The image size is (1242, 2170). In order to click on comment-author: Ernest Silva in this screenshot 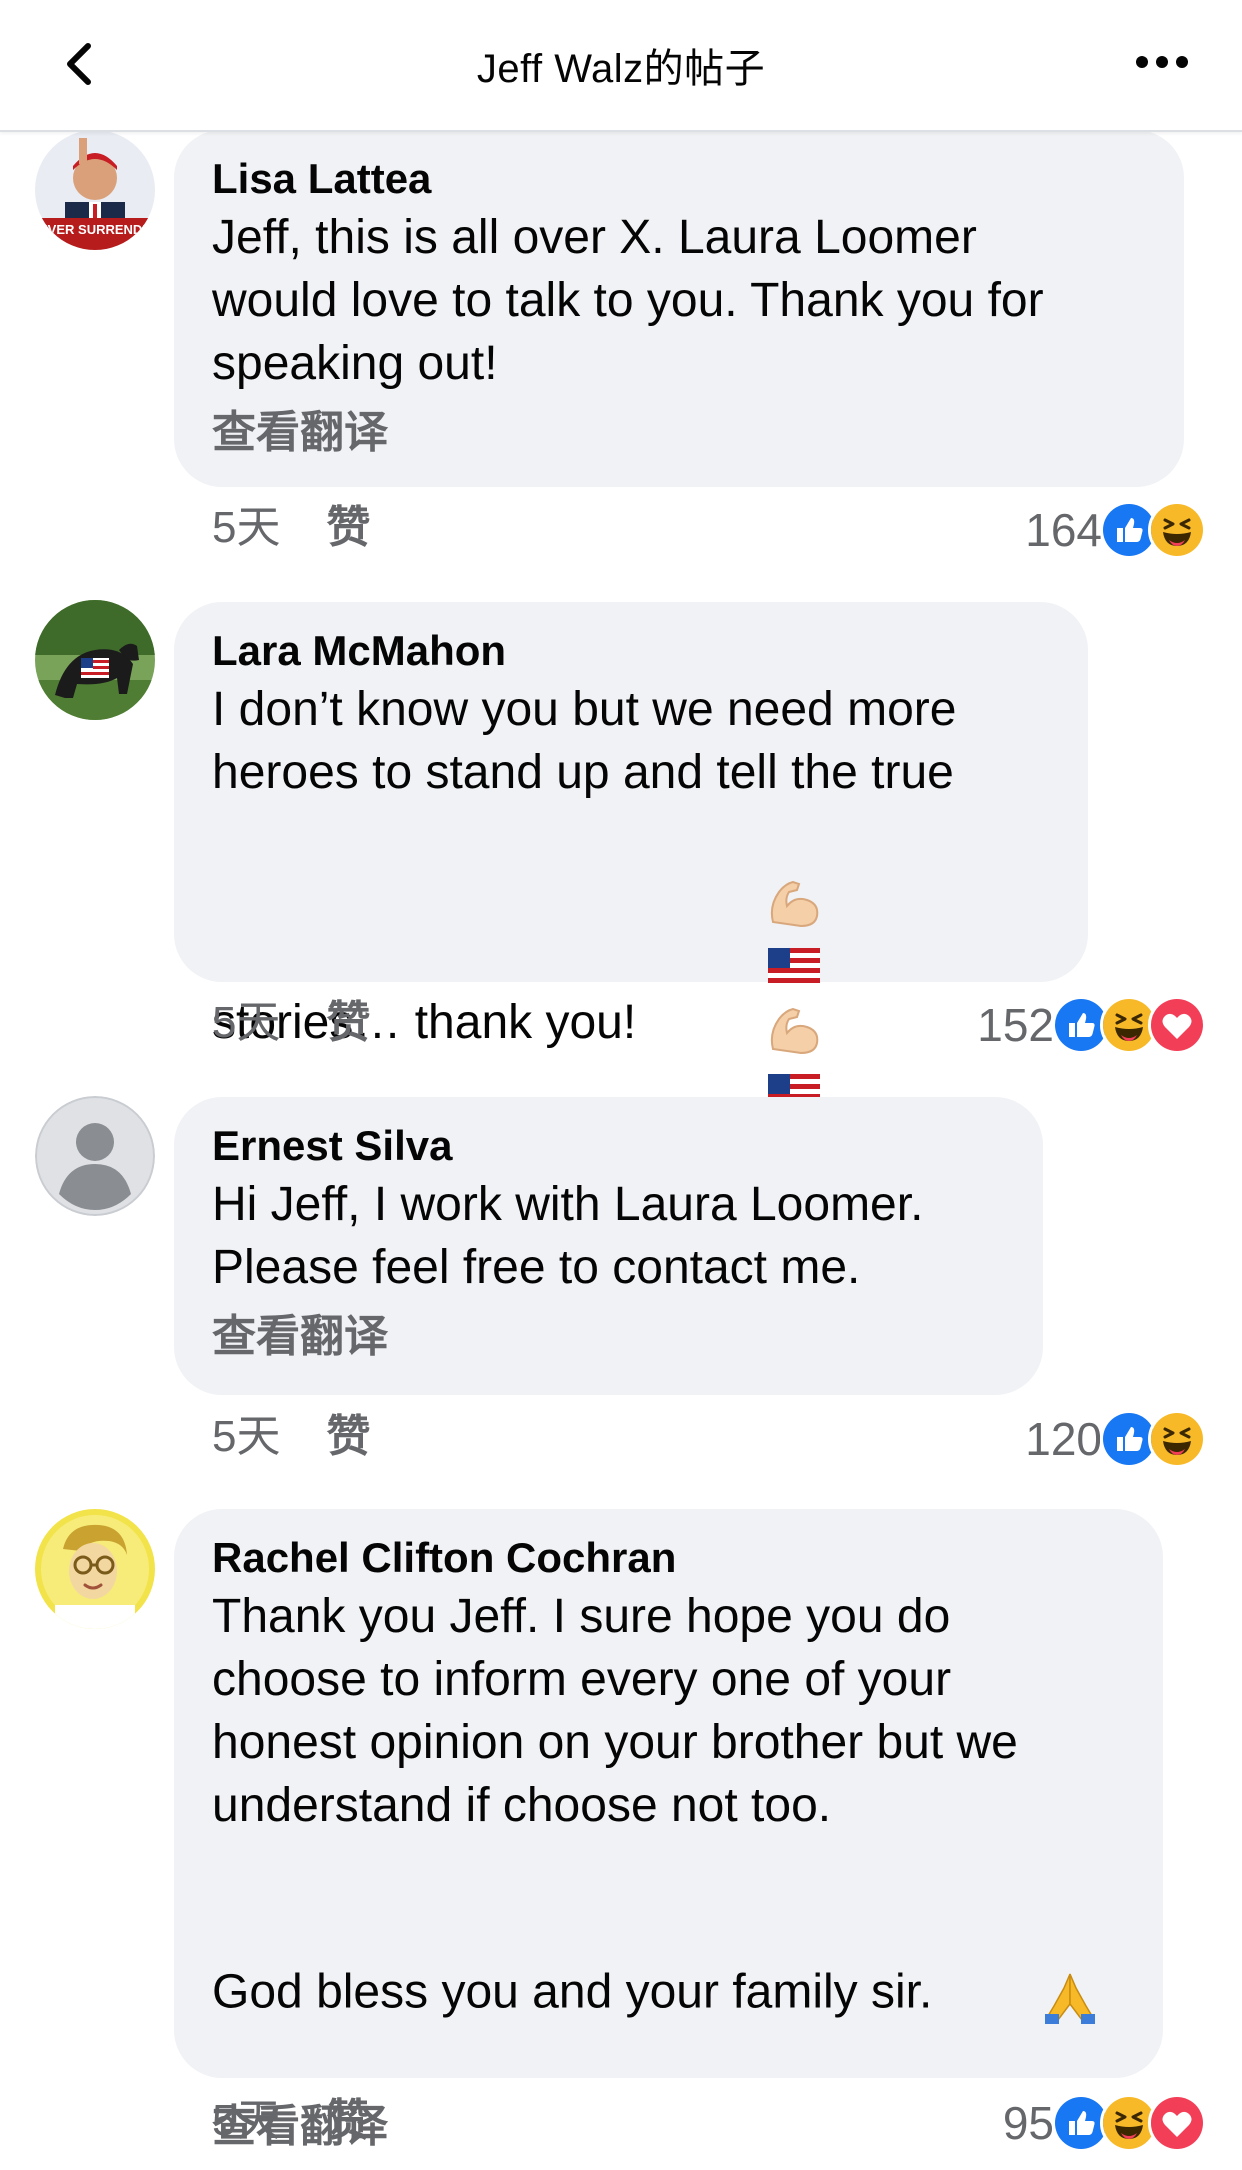, I will do `click(609, 1146)`.